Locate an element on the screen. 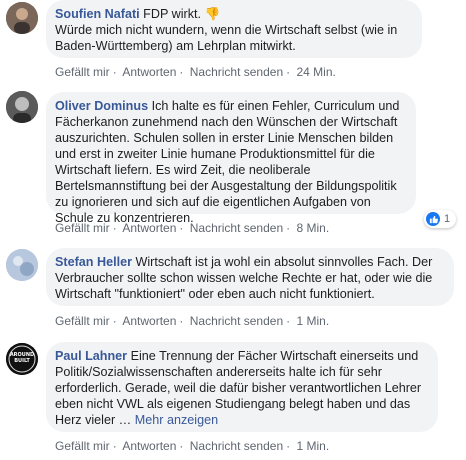  thumbs-up-icon is located at coordinates (433, 219).